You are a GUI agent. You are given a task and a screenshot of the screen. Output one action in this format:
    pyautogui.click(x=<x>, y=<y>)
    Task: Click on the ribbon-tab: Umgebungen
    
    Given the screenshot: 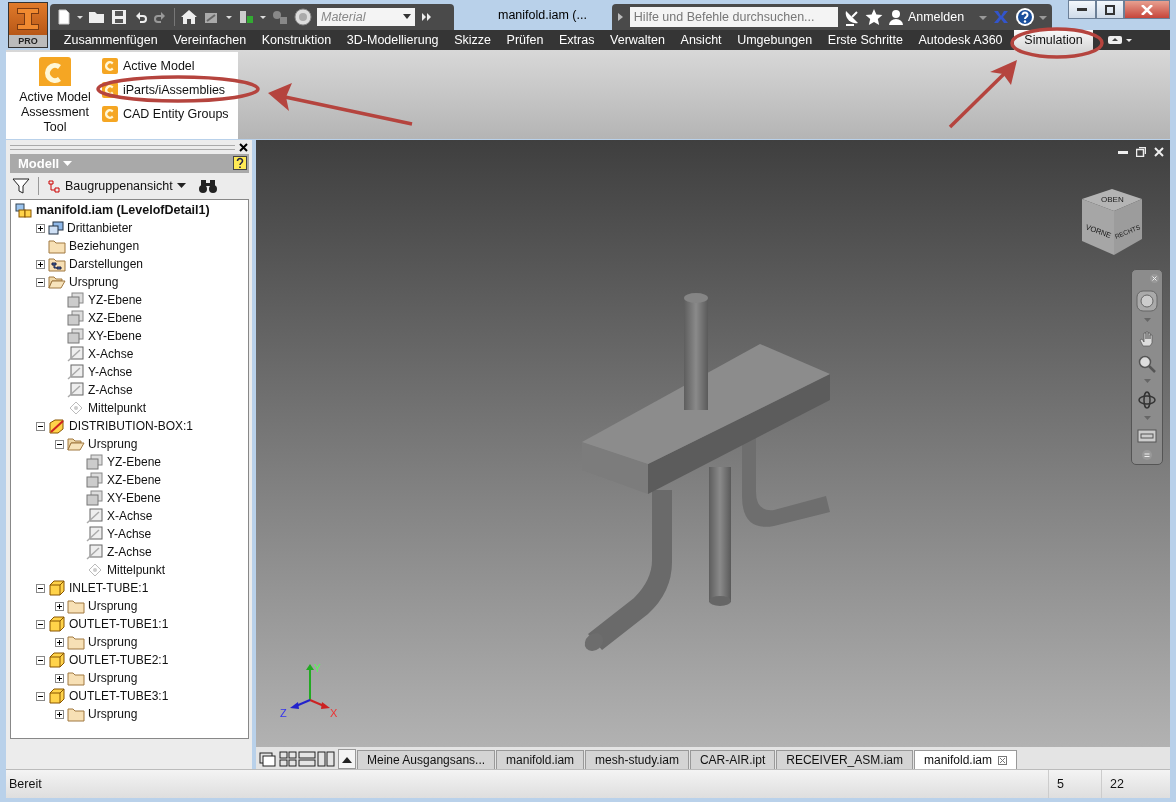 What is the action you would take?
    pyautogui.click(x=774, y=40)
    